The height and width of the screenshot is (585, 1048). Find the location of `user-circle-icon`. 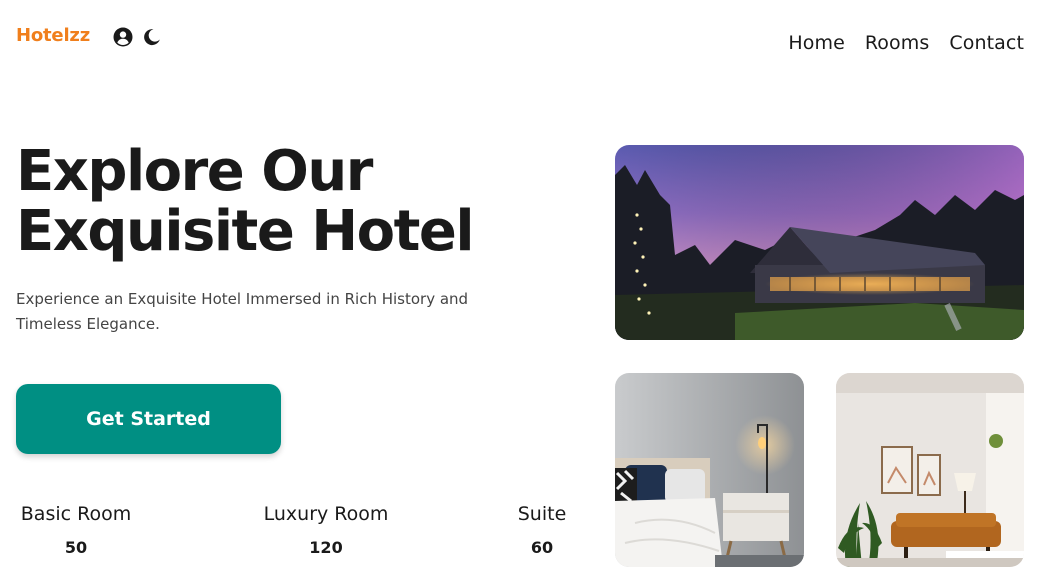

user-circle-icon is located at coordinates (123, 37).